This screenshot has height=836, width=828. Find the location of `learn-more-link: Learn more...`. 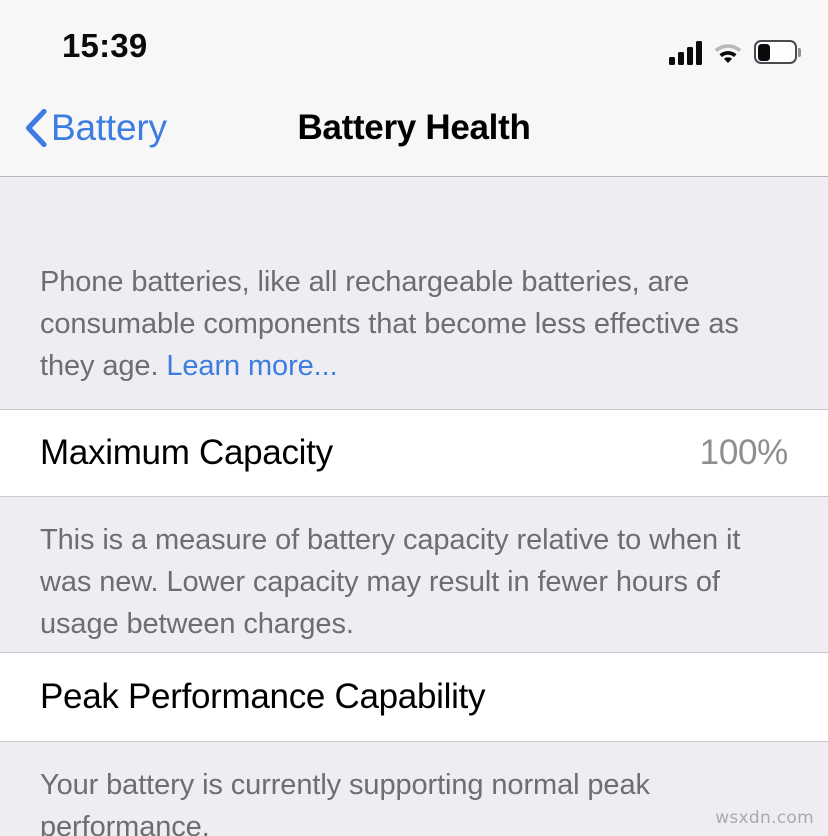

learn-more-link: Learn more... is located at coordinates (251, 366).